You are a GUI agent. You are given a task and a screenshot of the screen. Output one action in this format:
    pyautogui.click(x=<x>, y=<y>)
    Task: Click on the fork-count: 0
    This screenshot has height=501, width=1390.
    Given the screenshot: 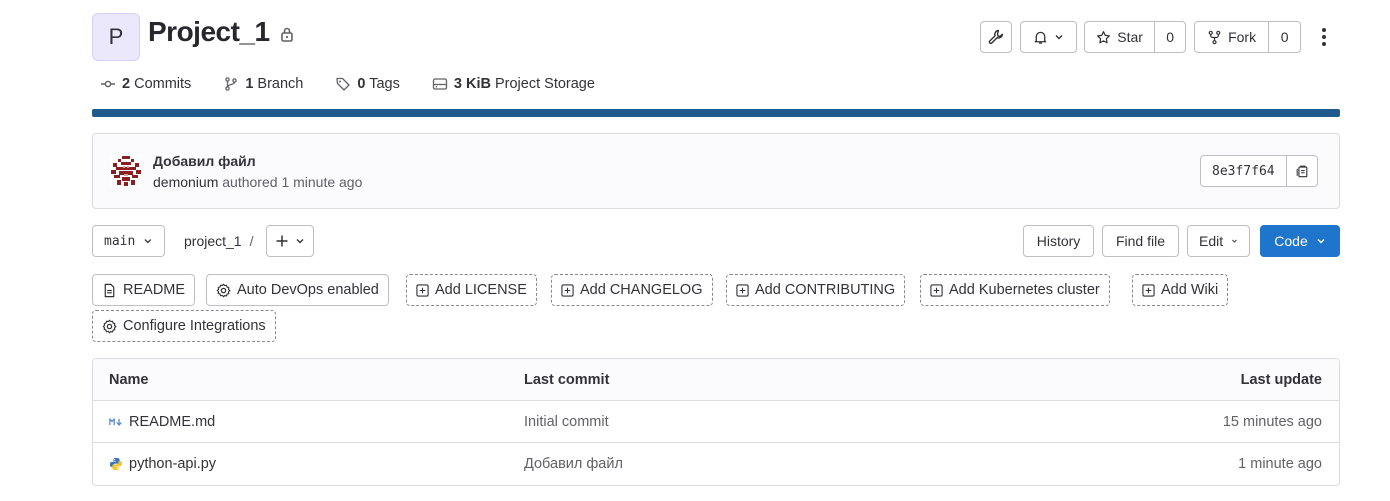 What is the action you would take?
    pyautogui.click(x=1284, y=37)
    